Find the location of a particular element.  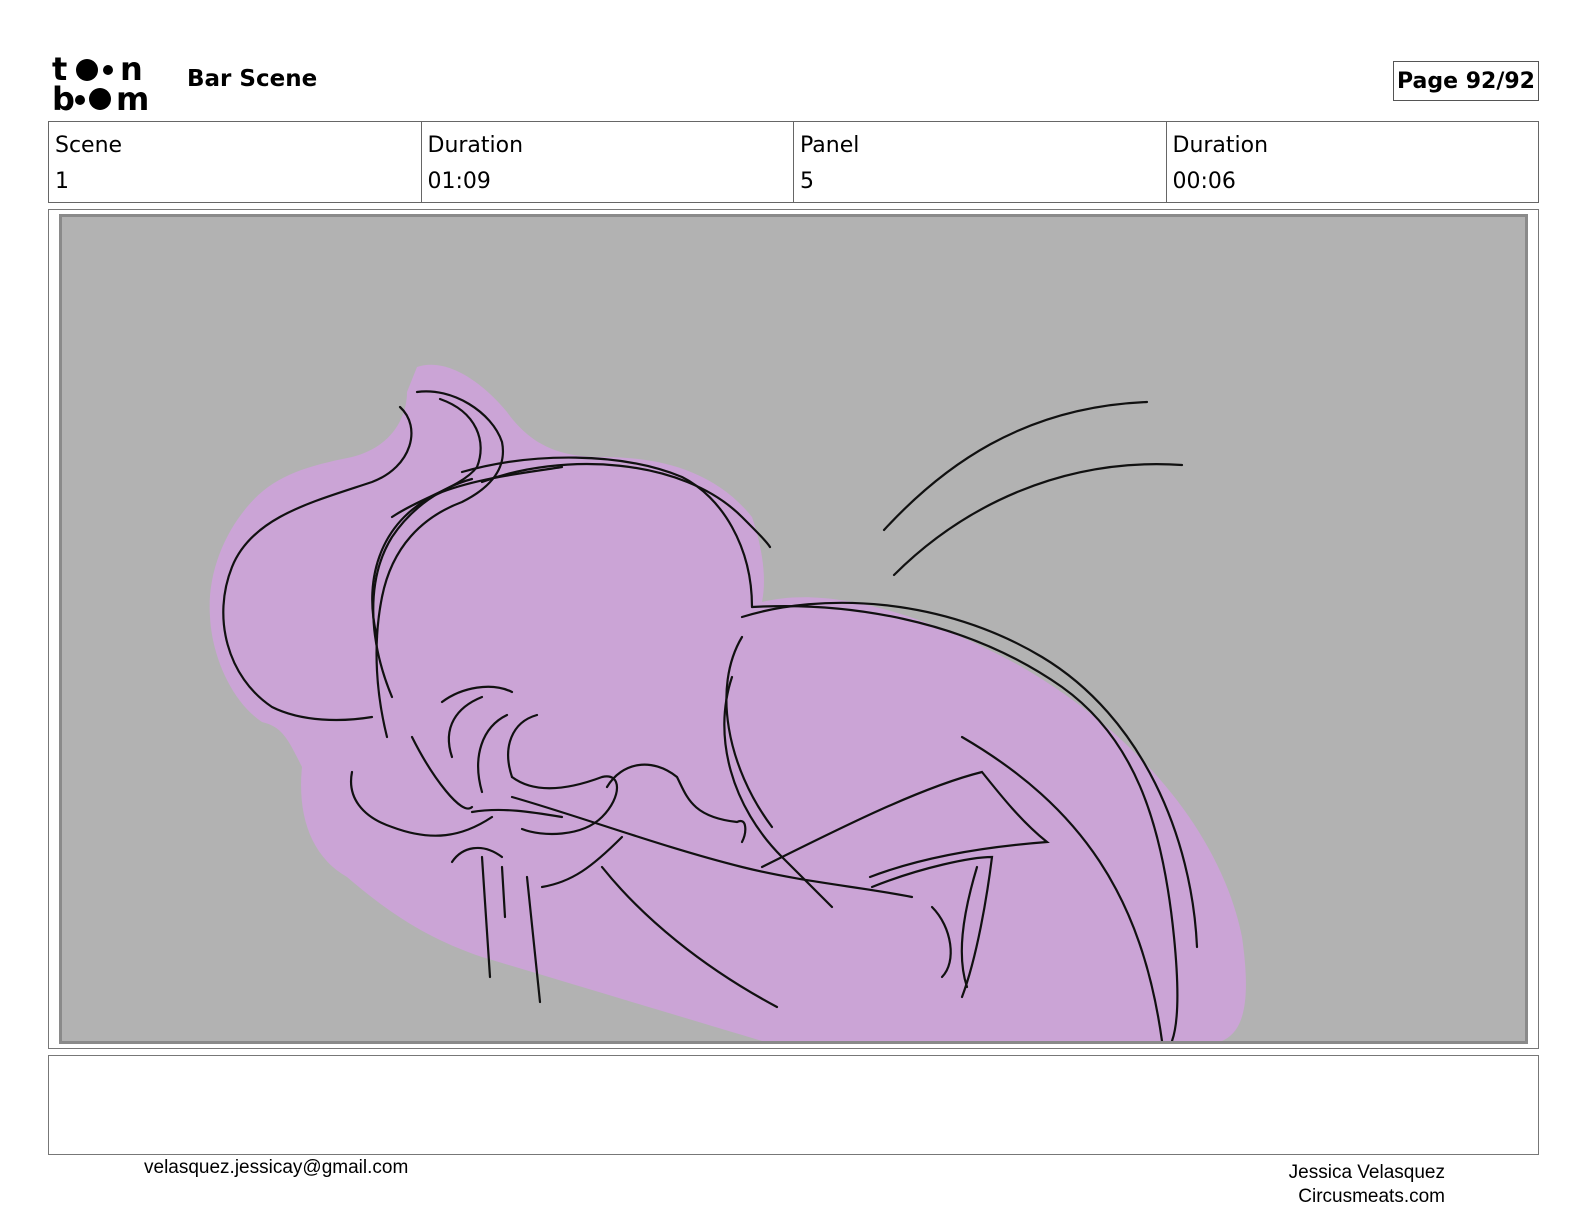

page-number: Page 92/92 is located at coordinates (1466, 81).